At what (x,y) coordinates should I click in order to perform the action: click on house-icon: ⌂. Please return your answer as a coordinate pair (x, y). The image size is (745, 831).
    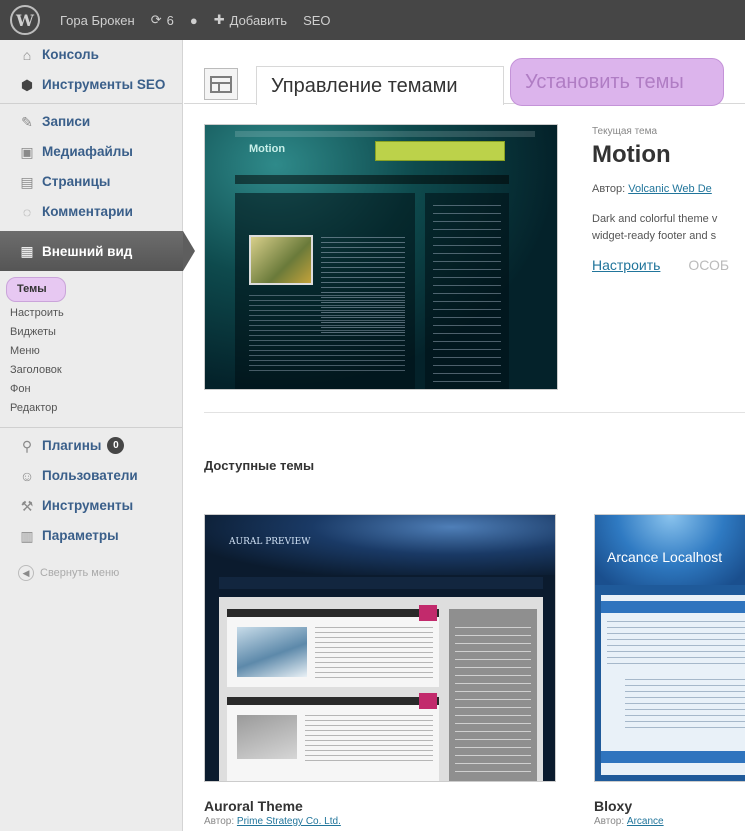
    Looking at the image, I should click on (27, 54).